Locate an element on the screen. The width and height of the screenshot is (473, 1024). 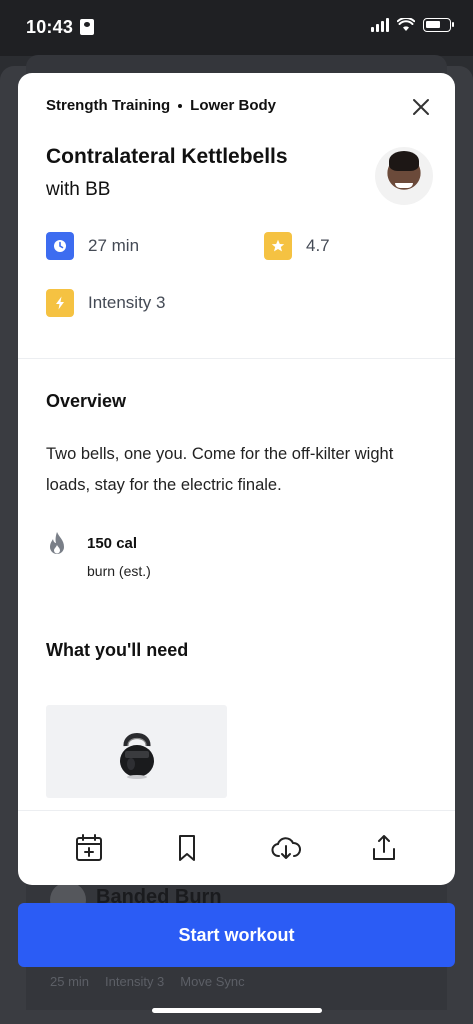
star-icon is located at coordinates (278, 246).